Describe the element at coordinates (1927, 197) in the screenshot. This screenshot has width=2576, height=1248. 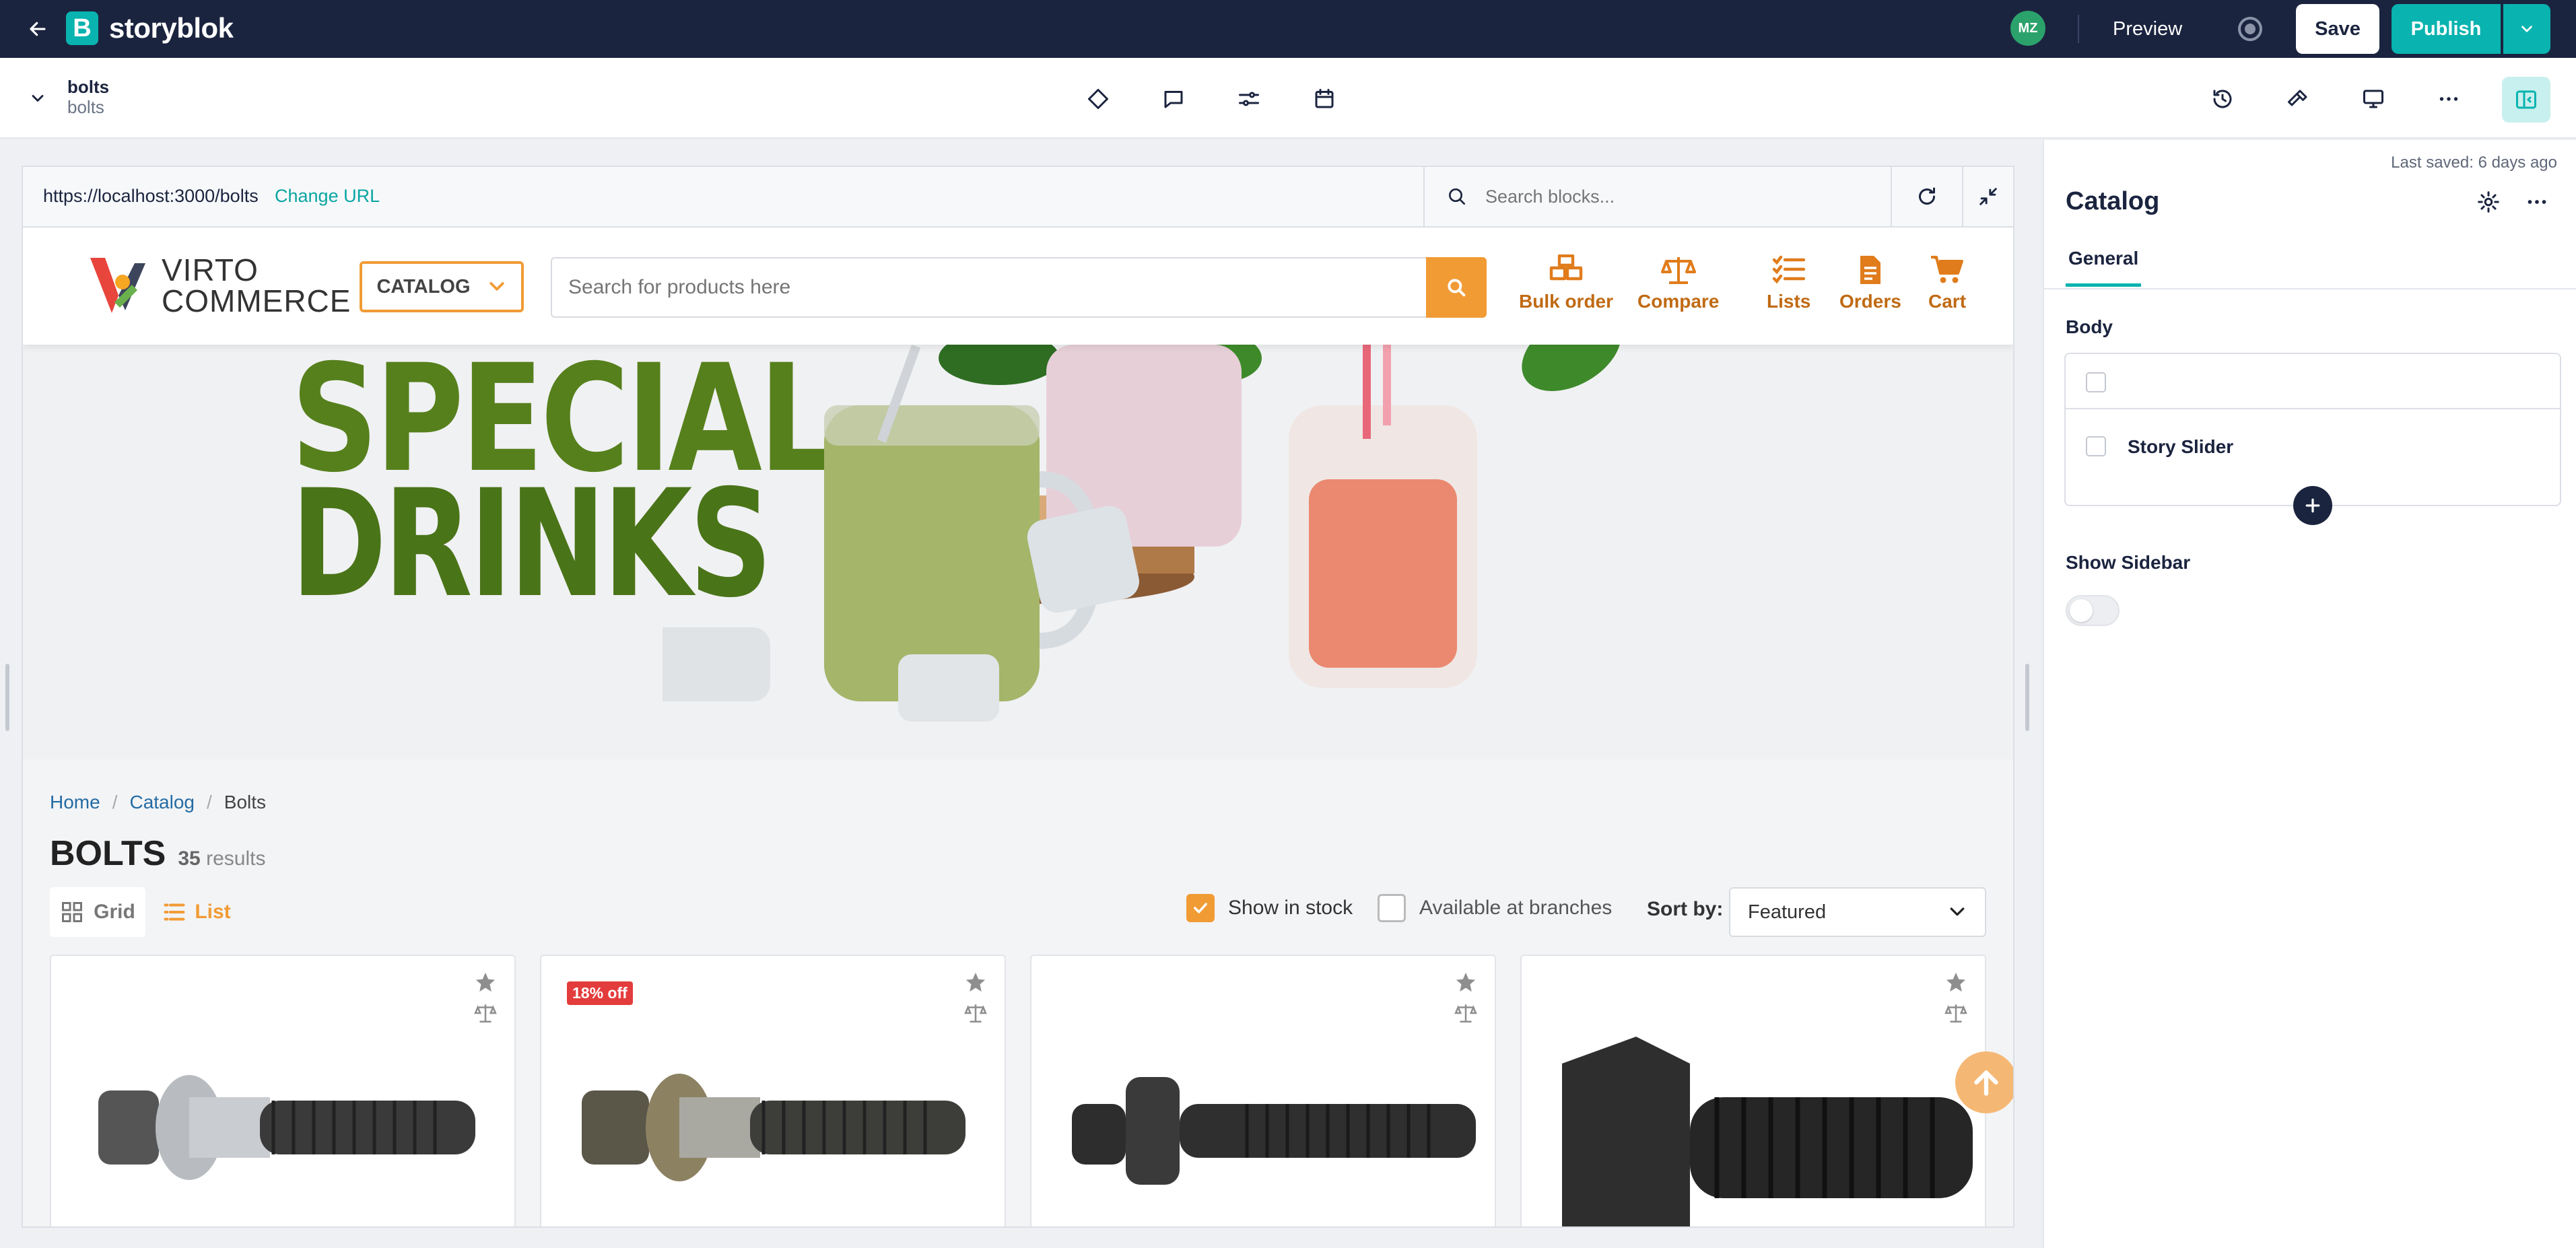
I see `reload-preview-button` at that location.